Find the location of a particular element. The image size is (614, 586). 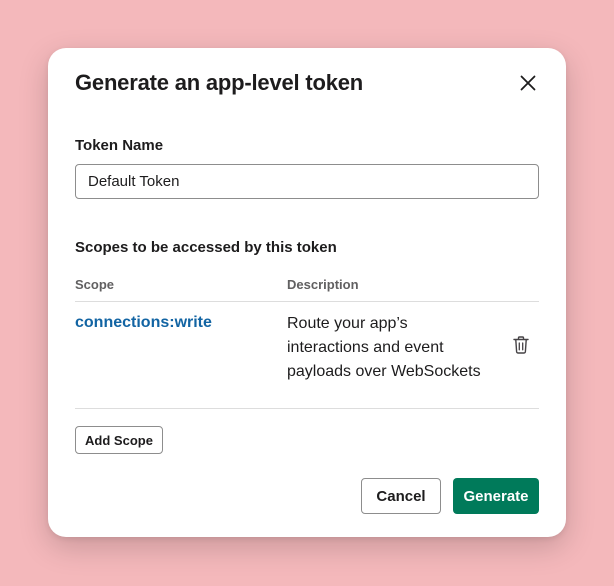

trash-icon is located at coordinates (521, 347).